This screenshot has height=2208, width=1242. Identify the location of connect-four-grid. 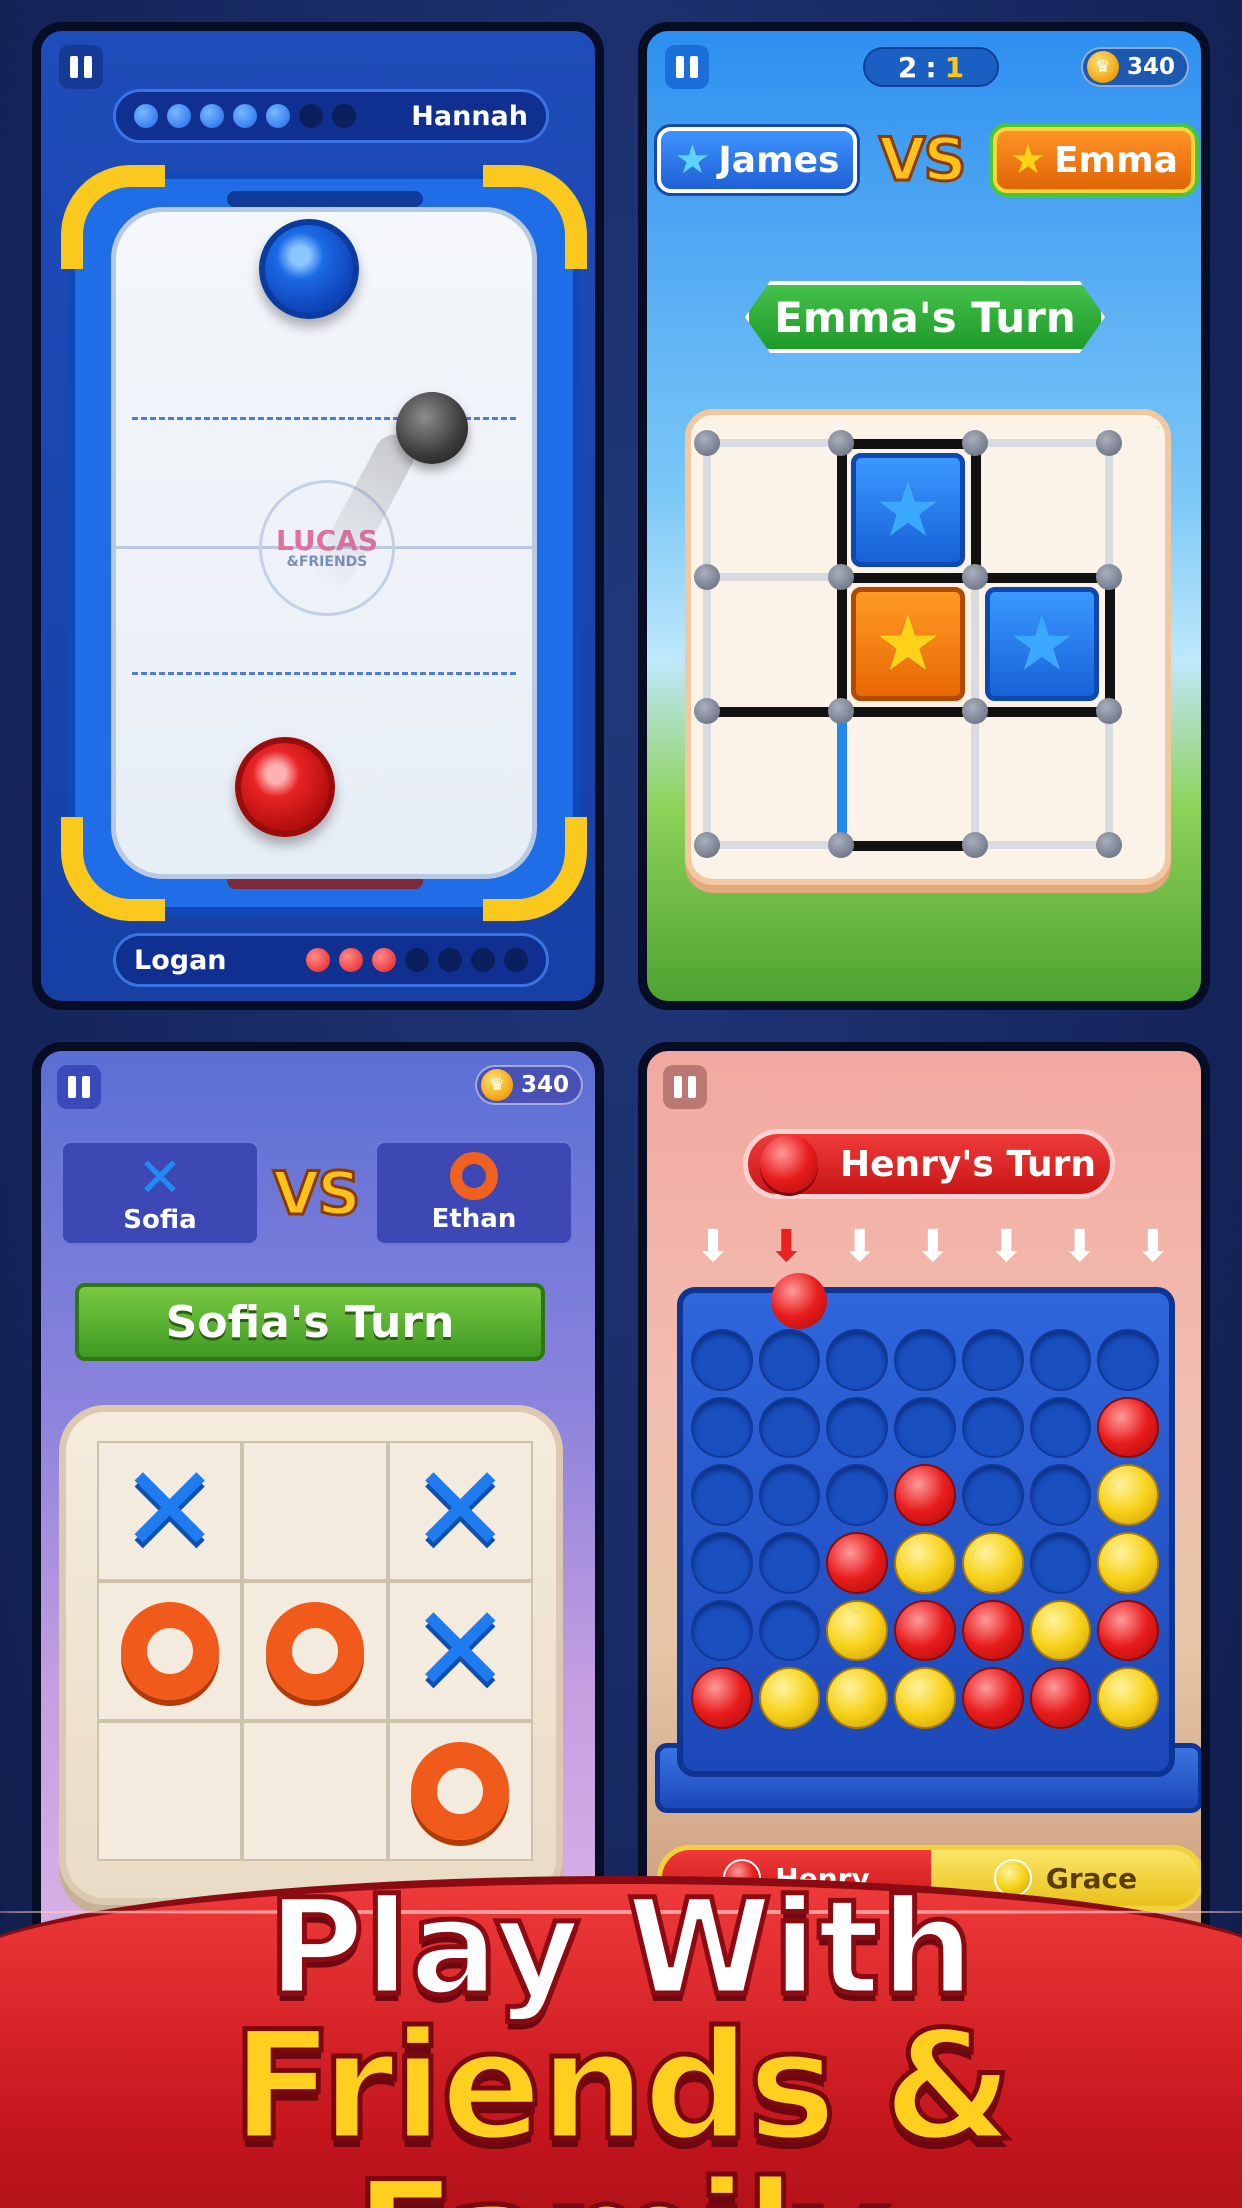
(925, 1529).